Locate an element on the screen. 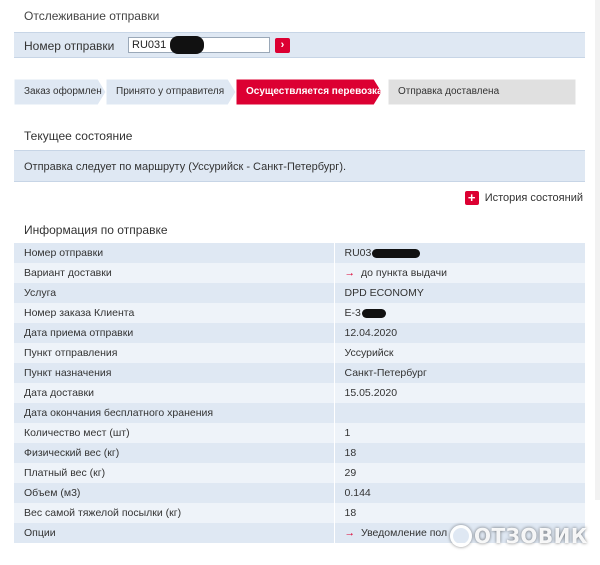 The height and width of the screenshot is (565, 600). plus-icon: + is located at coordinates (471, 198).